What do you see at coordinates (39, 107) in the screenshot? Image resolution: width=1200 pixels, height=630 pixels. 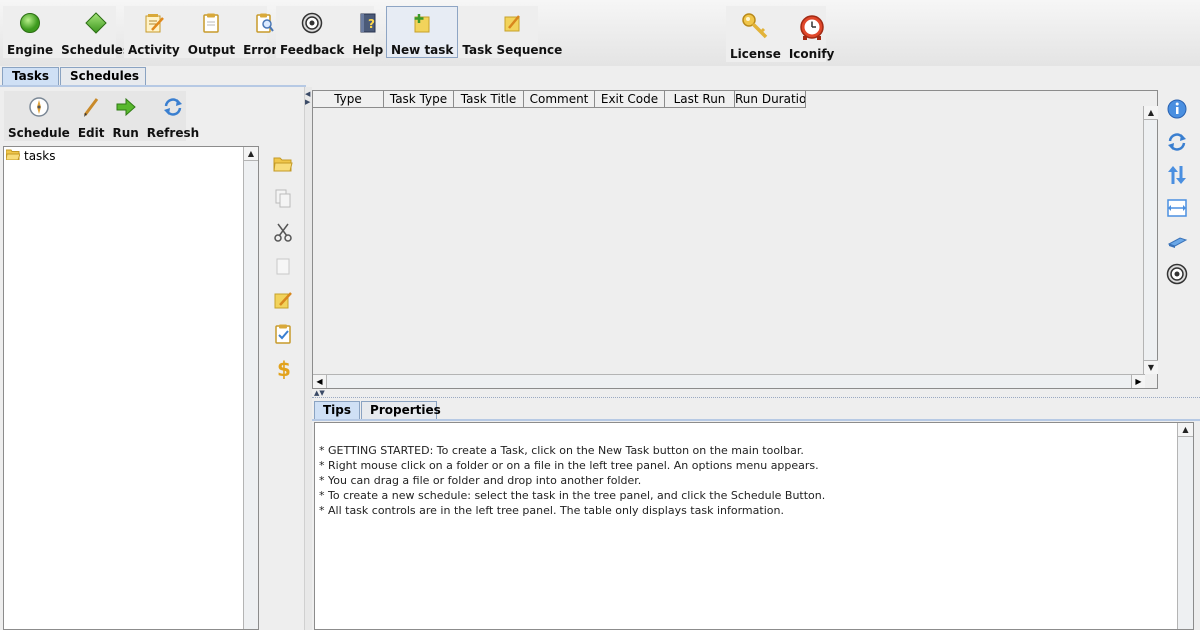 I see `compass-icon` at bounding box center [39, 107].